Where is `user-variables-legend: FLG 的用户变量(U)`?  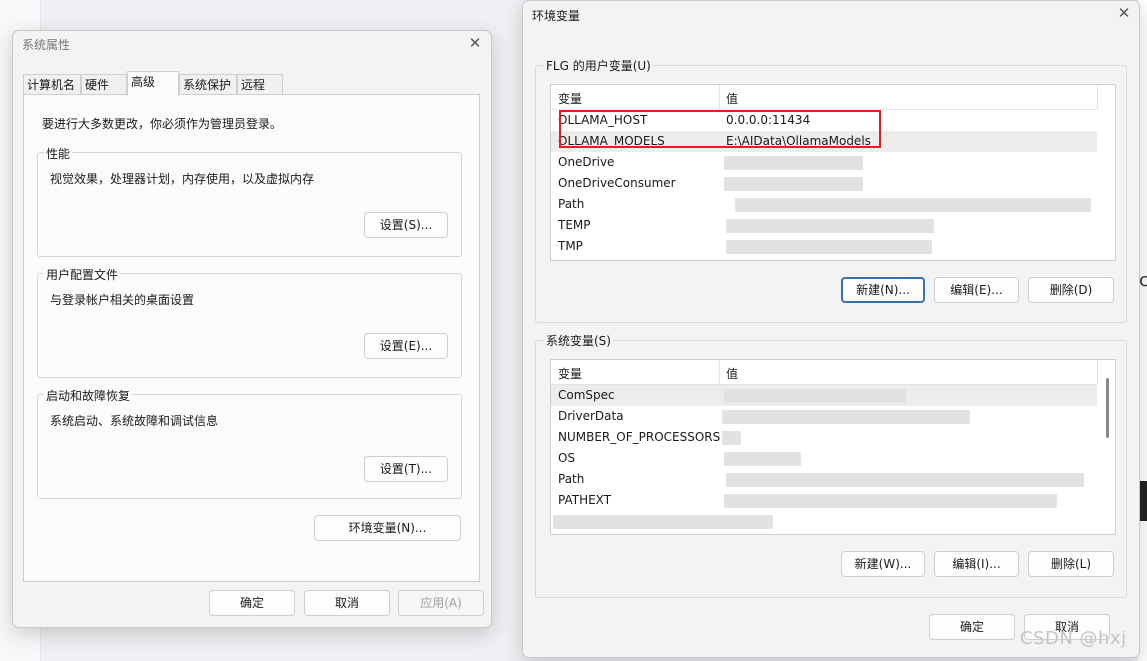
user-variables-legend: FLG 的用户变量(U) is located at coordinates (598, 65).